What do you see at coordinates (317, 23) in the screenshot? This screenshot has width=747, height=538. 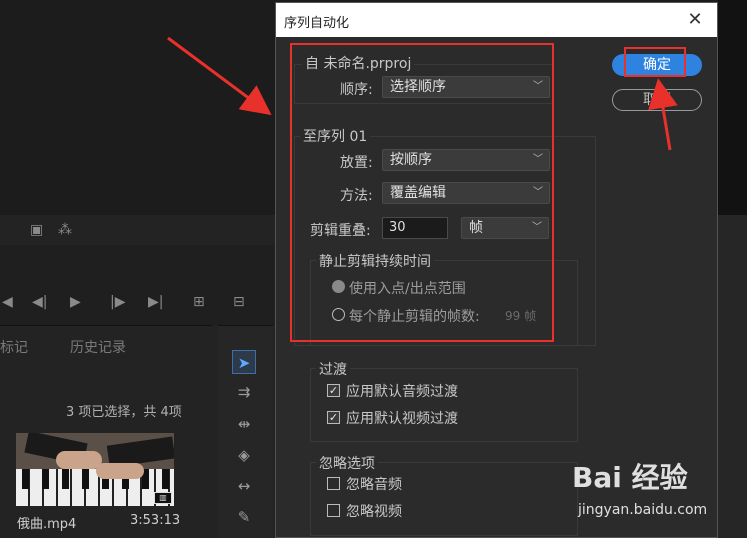 I see `dialog-title: 序列自动化` at bounding box center [317, 23].